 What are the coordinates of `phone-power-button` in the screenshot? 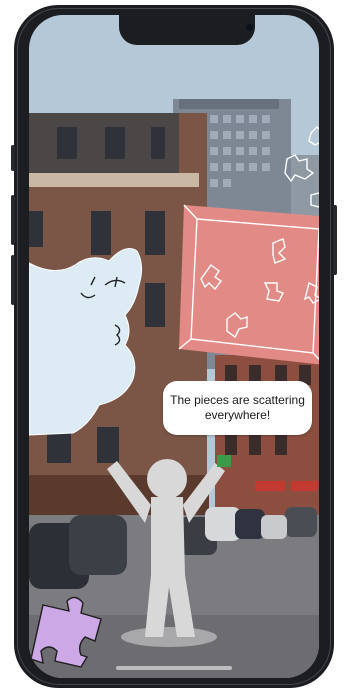 It's located at (335, 240).